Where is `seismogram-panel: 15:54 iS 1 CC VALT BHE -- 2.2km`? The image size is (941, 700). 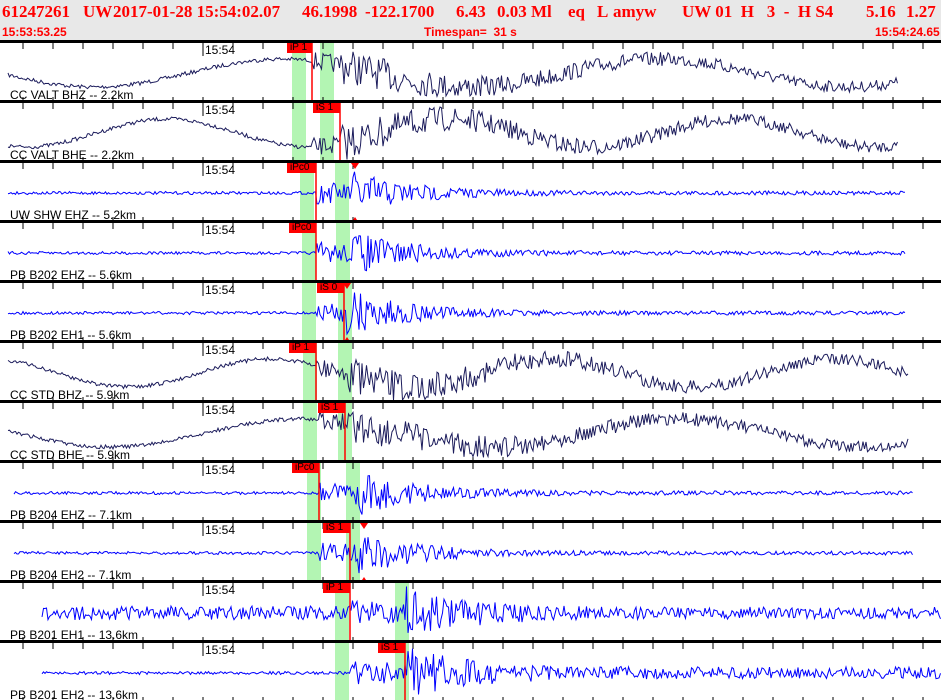 seismogram-panel: 15:54 iS 1 CC VALT BHE -- 2.2km is located at coordinates (470, 130).